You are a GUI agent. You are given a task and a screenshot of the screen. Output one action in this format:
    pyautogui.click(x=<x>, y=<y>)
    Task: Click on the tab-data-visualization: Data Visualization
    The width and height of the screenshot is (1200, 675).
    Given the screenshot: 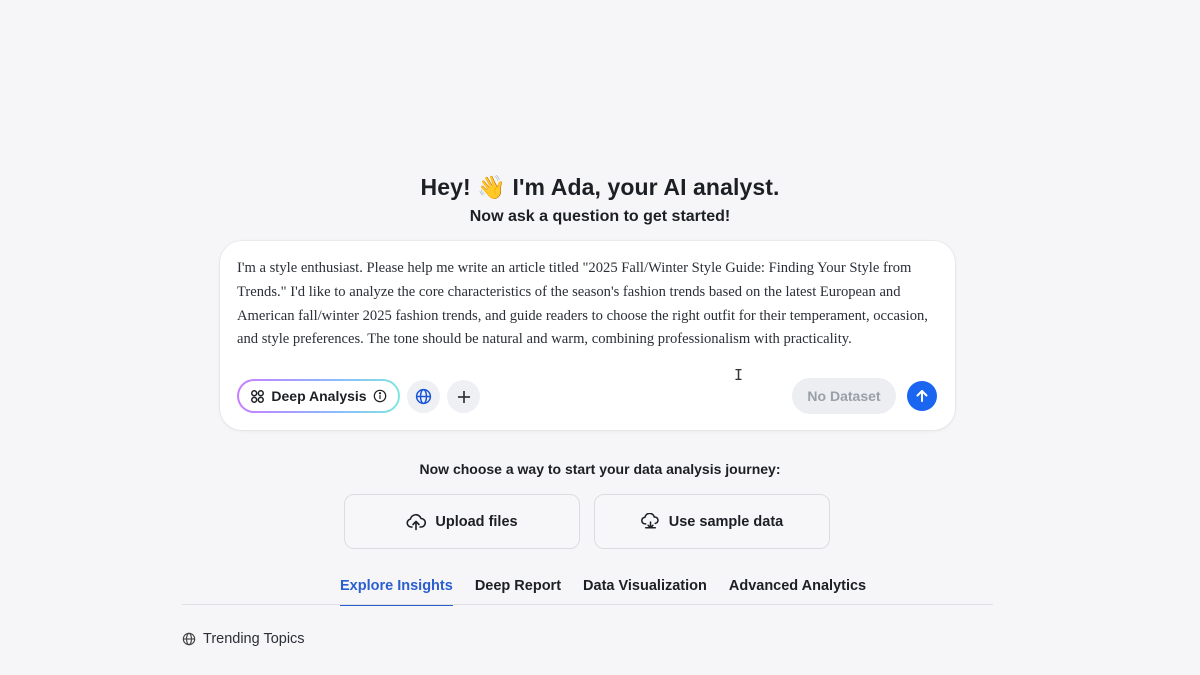 What is the action you would take?
    pyautogui.click(x=645, y=592)
    